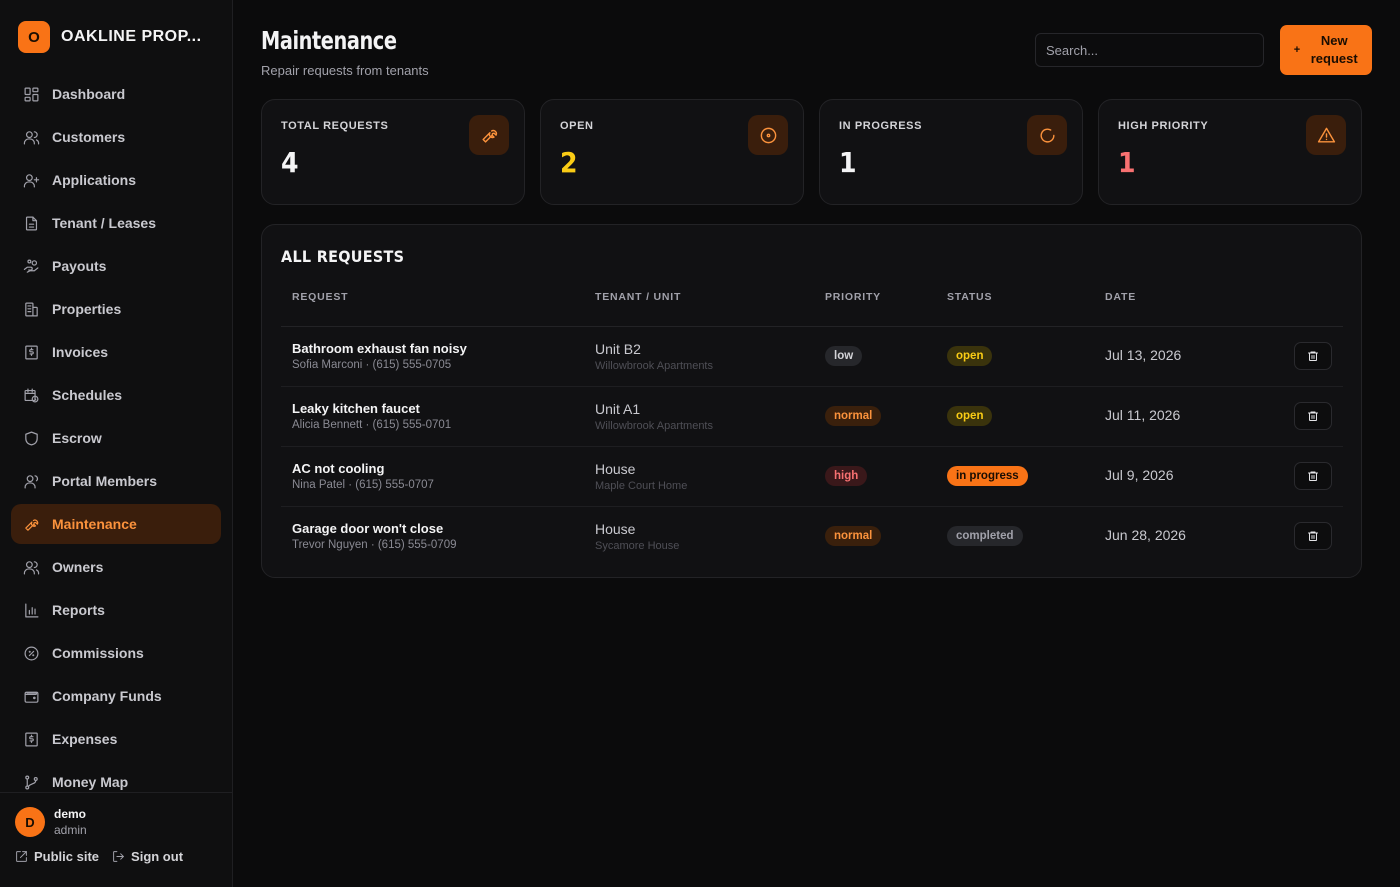 The width and height of the screenshot is (1400, 887). I want to click on request-date: Jul 9, 2026, so click(1139, 475).